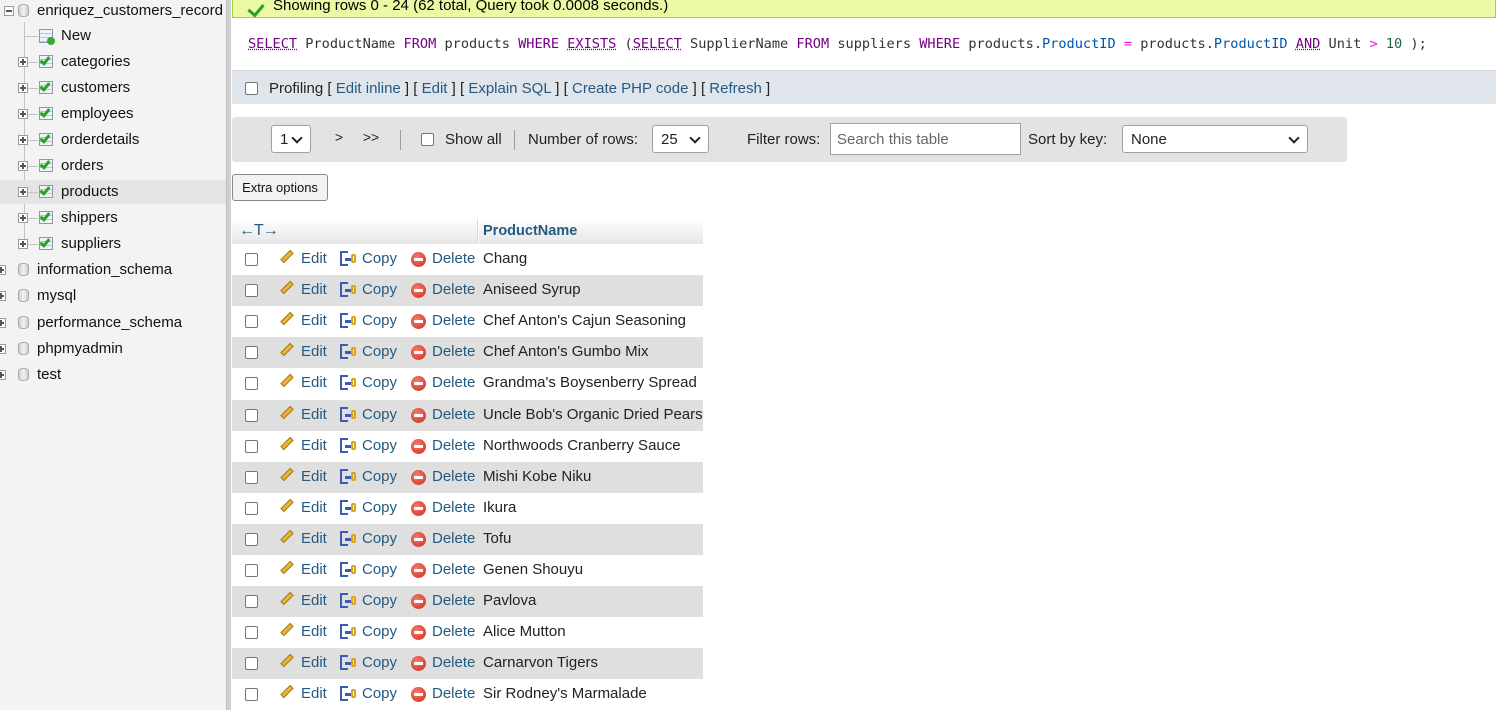 The width and height of the screenshot is (1496, 710). Describe the element at coordinates (680, 139) in the screenshot. I see `number-of-rows-select: 25` at that location.